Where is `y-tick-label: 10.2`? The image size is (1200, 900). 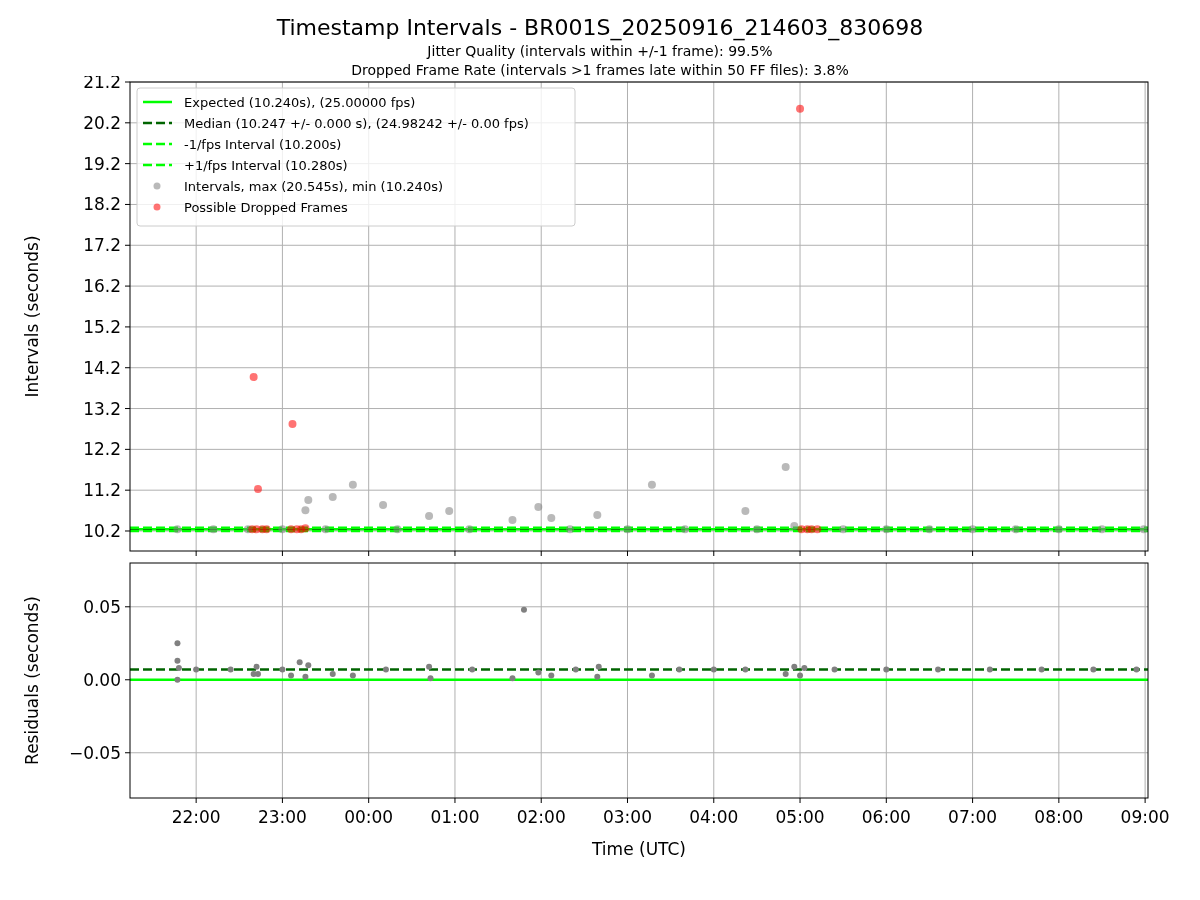
y-tick-label: 10.2 is located at coordinates (102, 531).